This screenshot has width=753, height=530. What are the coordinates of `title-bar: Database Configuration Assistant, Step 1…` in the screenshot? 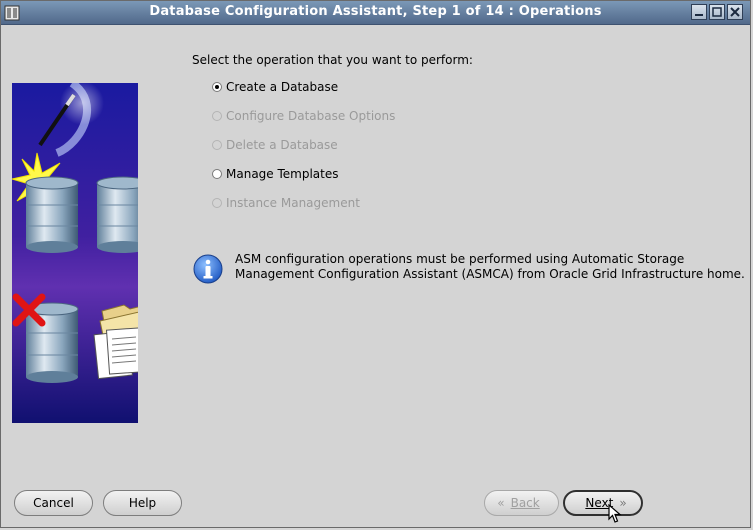 It's located at (375, 13).